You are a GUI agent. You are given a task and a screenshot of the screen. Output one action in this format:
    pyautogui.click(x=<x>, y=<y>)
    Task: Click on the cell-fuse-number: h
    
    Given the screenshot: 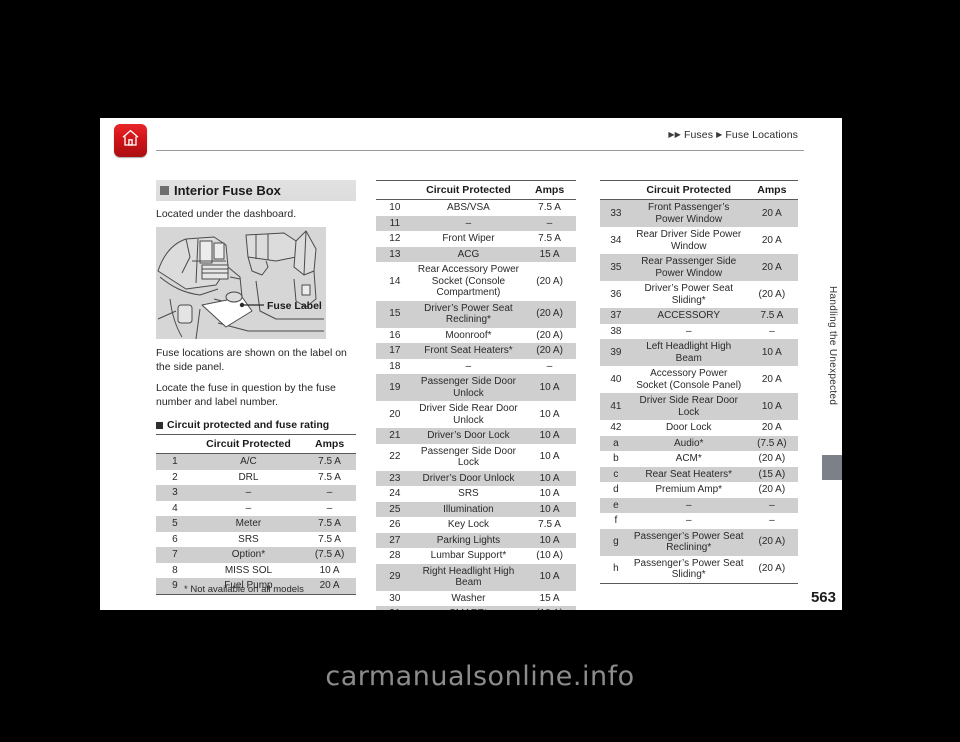 What is the action you would take?
    pyautogui.click(x=616, y=569)
    